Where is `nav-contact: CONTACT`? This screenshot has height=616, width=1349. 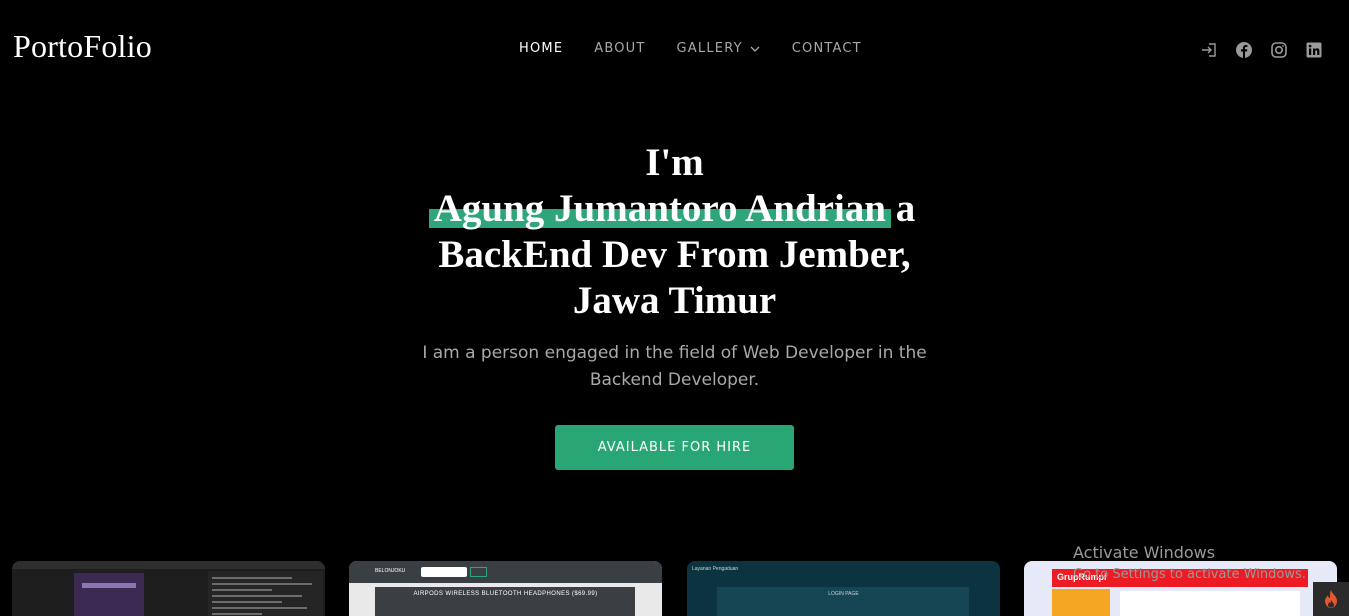
nav-contact: CONTACT is located at coordinates (827, 48).